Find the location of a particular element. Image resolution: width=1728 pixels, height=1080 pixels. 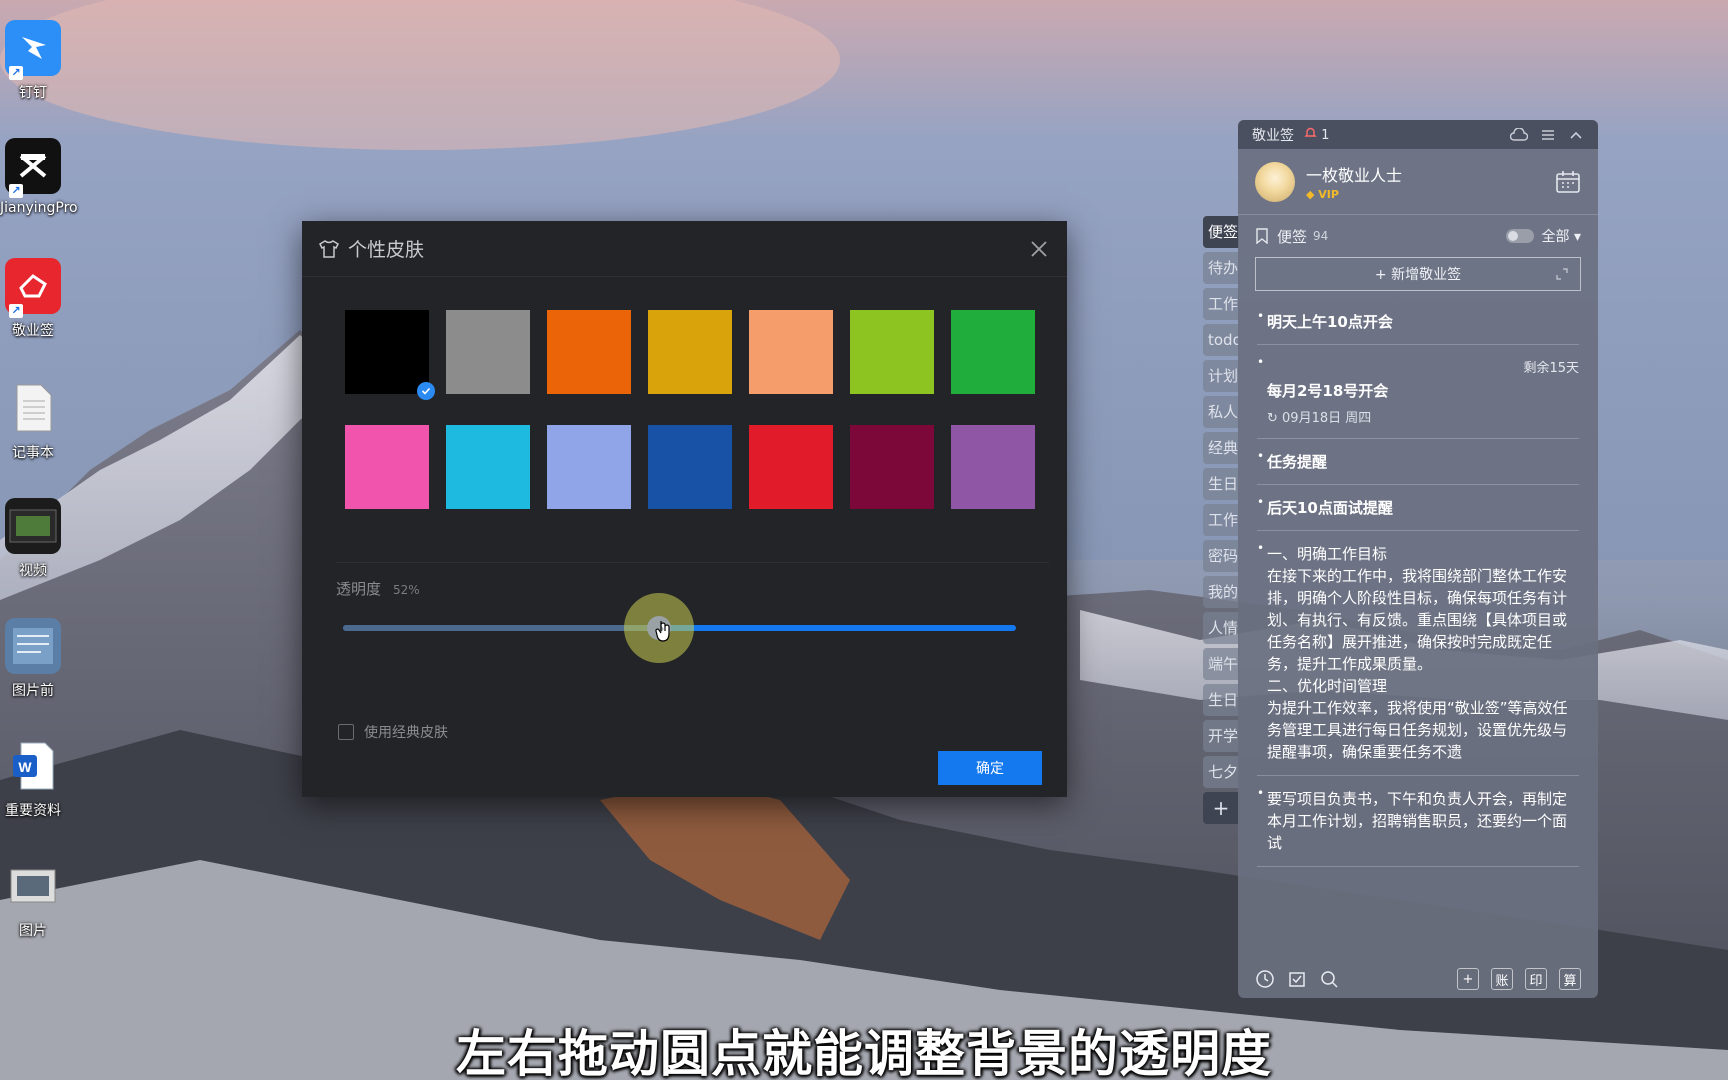

desktop-icon-label: 重要资料 is located at coordinates (33, 811).